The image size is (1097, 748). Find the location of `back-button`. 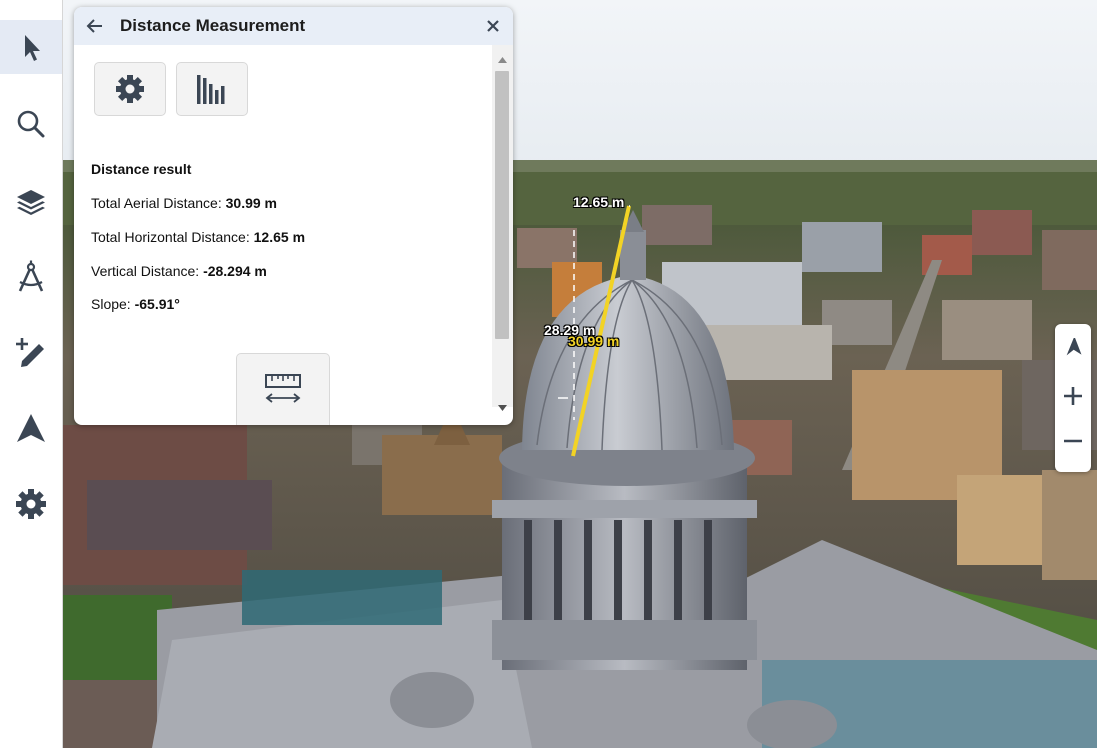

back-button is located at coordinates (95, 26).